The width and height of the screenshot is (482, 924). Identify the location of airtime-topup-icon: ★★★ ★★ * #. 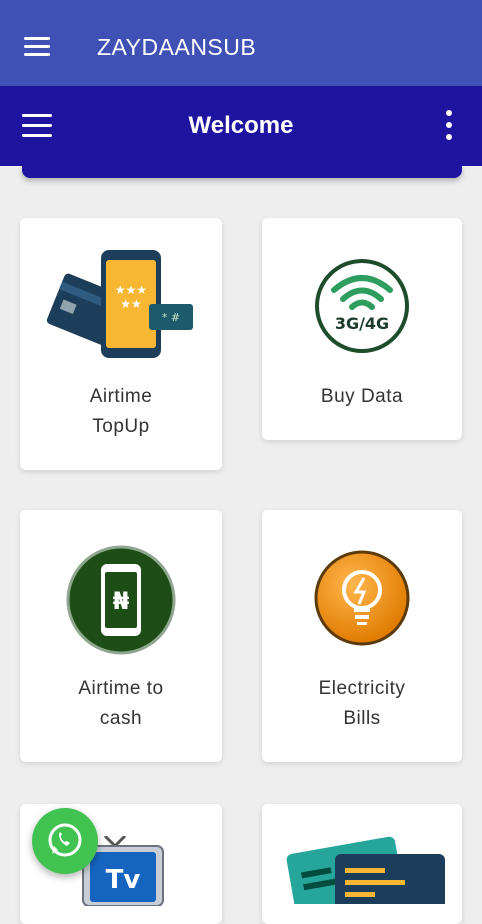
(119, 304).